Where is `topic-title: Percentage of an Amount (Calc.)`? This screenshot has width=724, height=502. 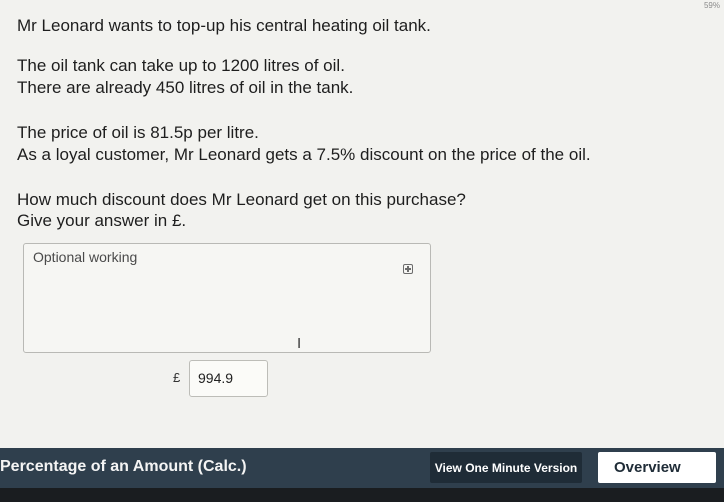
topic-title: Percentage of an Amount (Calc.) is located at coordinates (123, 466).